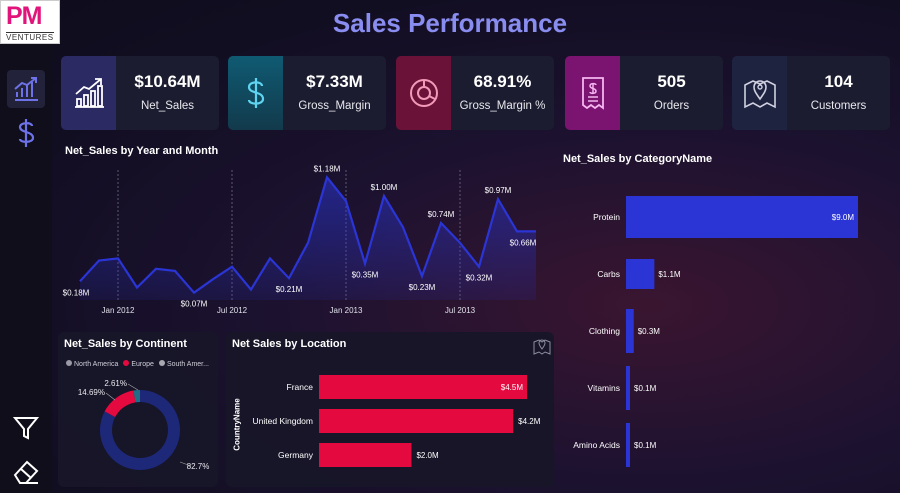 The image size is (900, 493). What do you see at coordinates (502, 81) in the screenshot?
I see `kpi-value: 68.91%` at bounding box center [502, 81].